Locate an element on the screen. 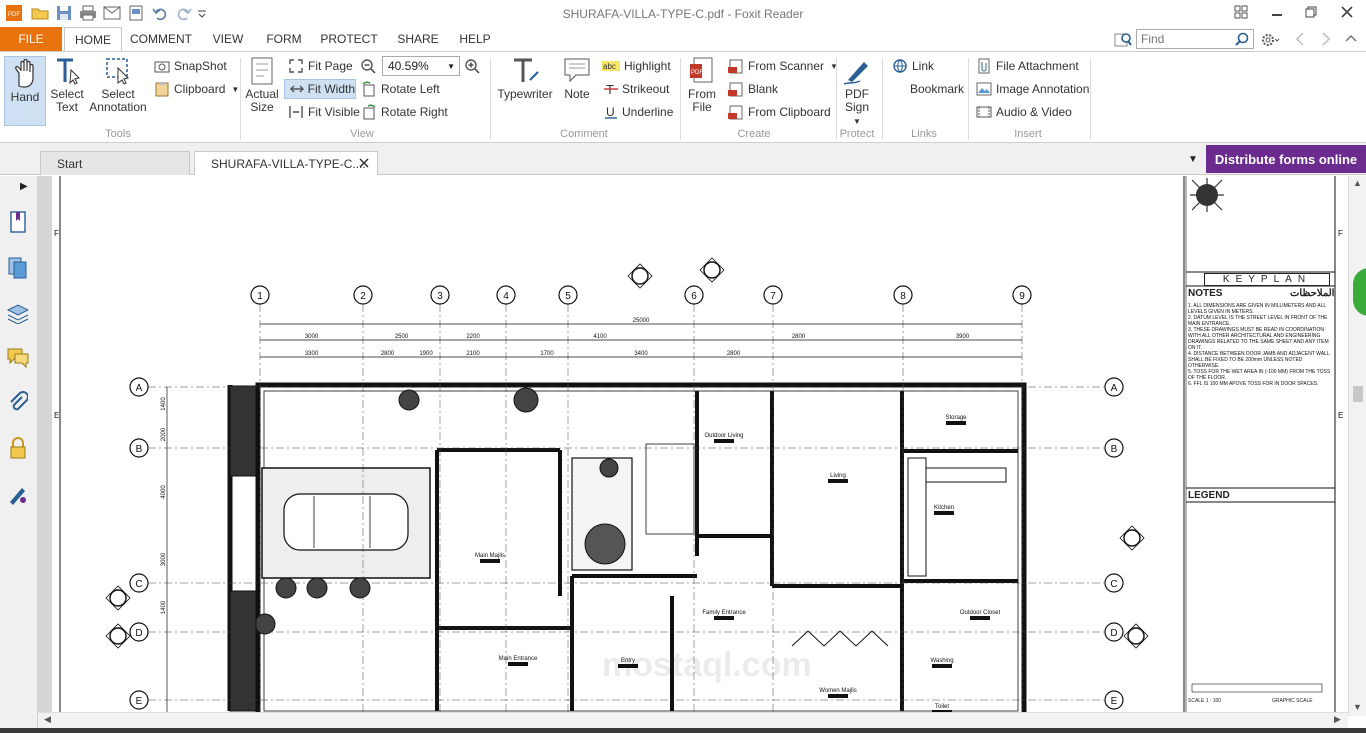  page-gutter is located at coordinates (45, 446).